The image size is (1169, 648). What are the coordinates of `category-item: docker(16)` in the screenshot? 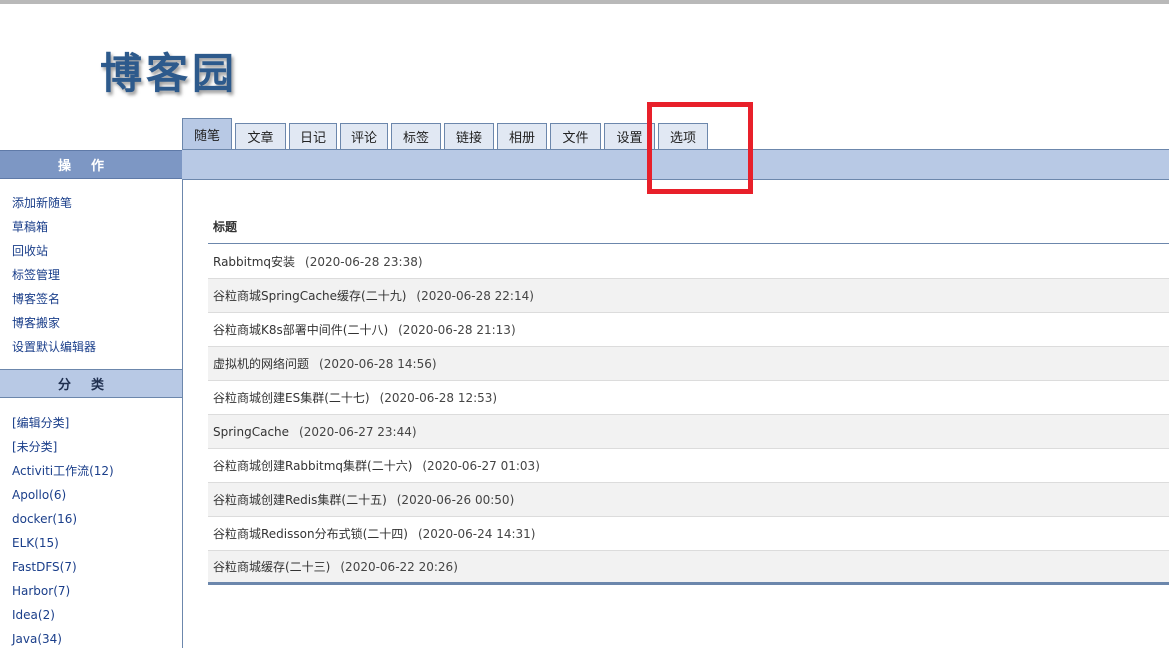 It's located at (97, 519).